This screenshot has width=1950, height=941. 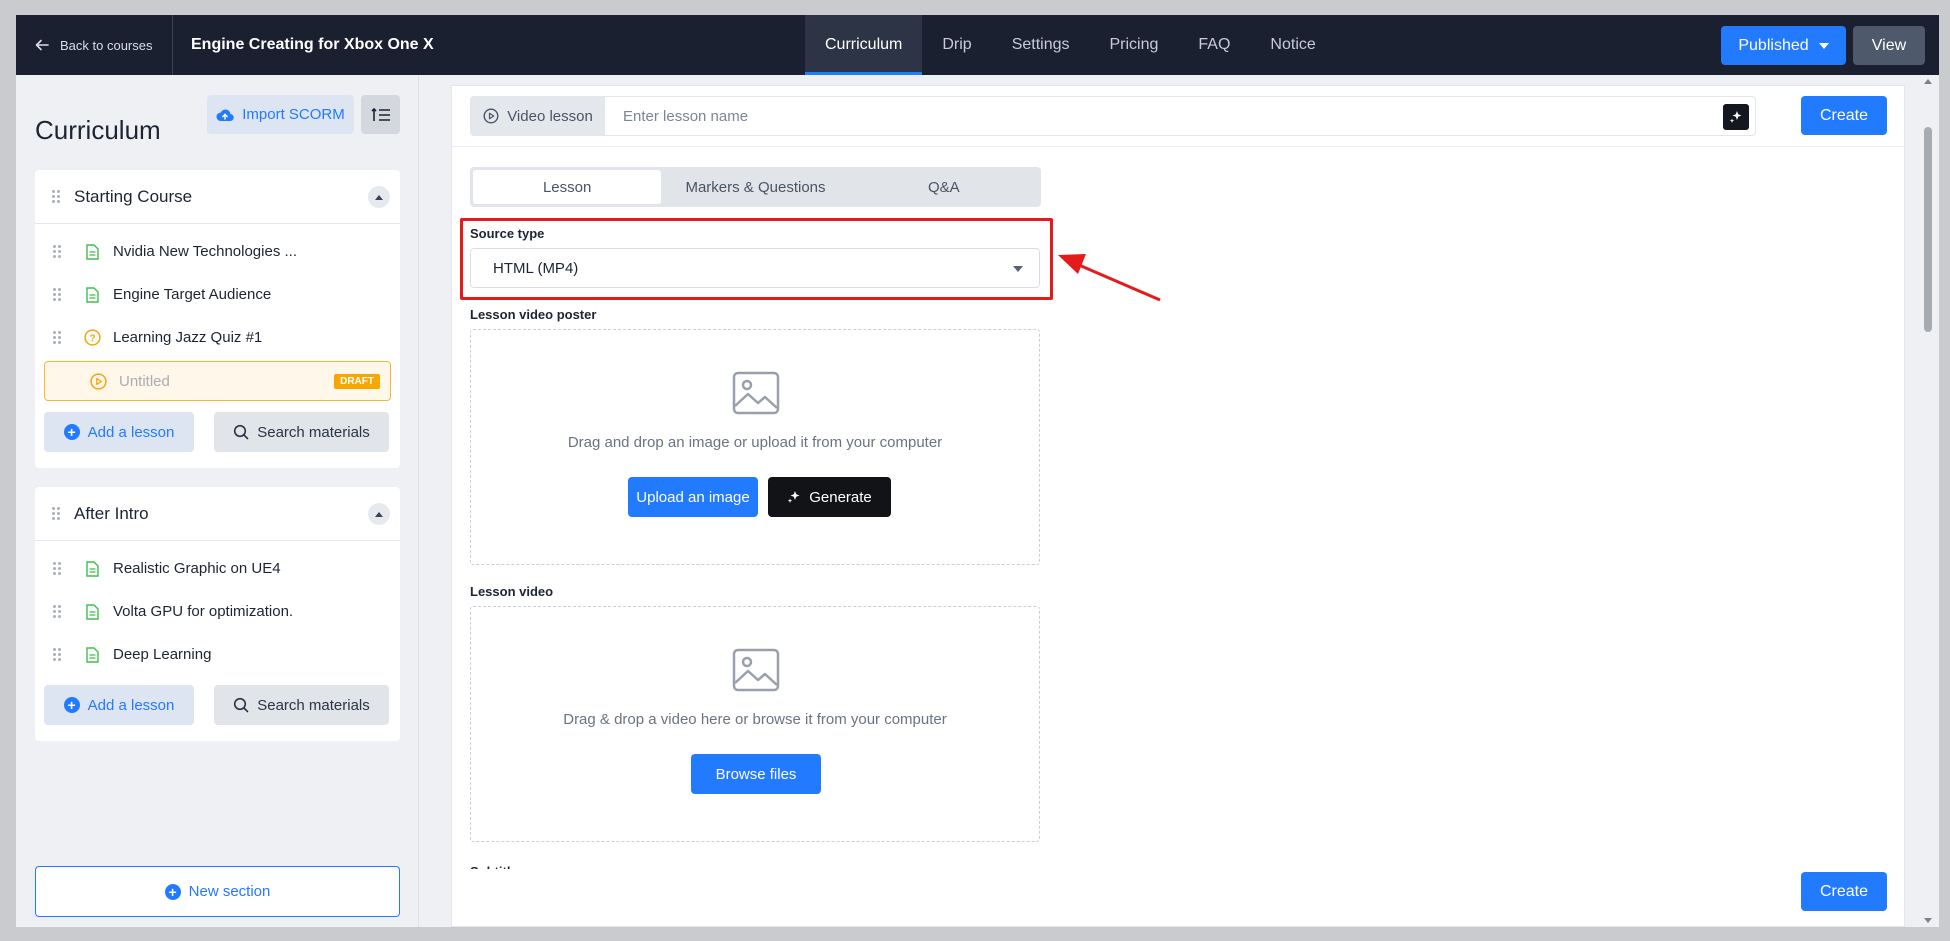 I want to click on section-header: Starting Course, so click(x=217, y=197).